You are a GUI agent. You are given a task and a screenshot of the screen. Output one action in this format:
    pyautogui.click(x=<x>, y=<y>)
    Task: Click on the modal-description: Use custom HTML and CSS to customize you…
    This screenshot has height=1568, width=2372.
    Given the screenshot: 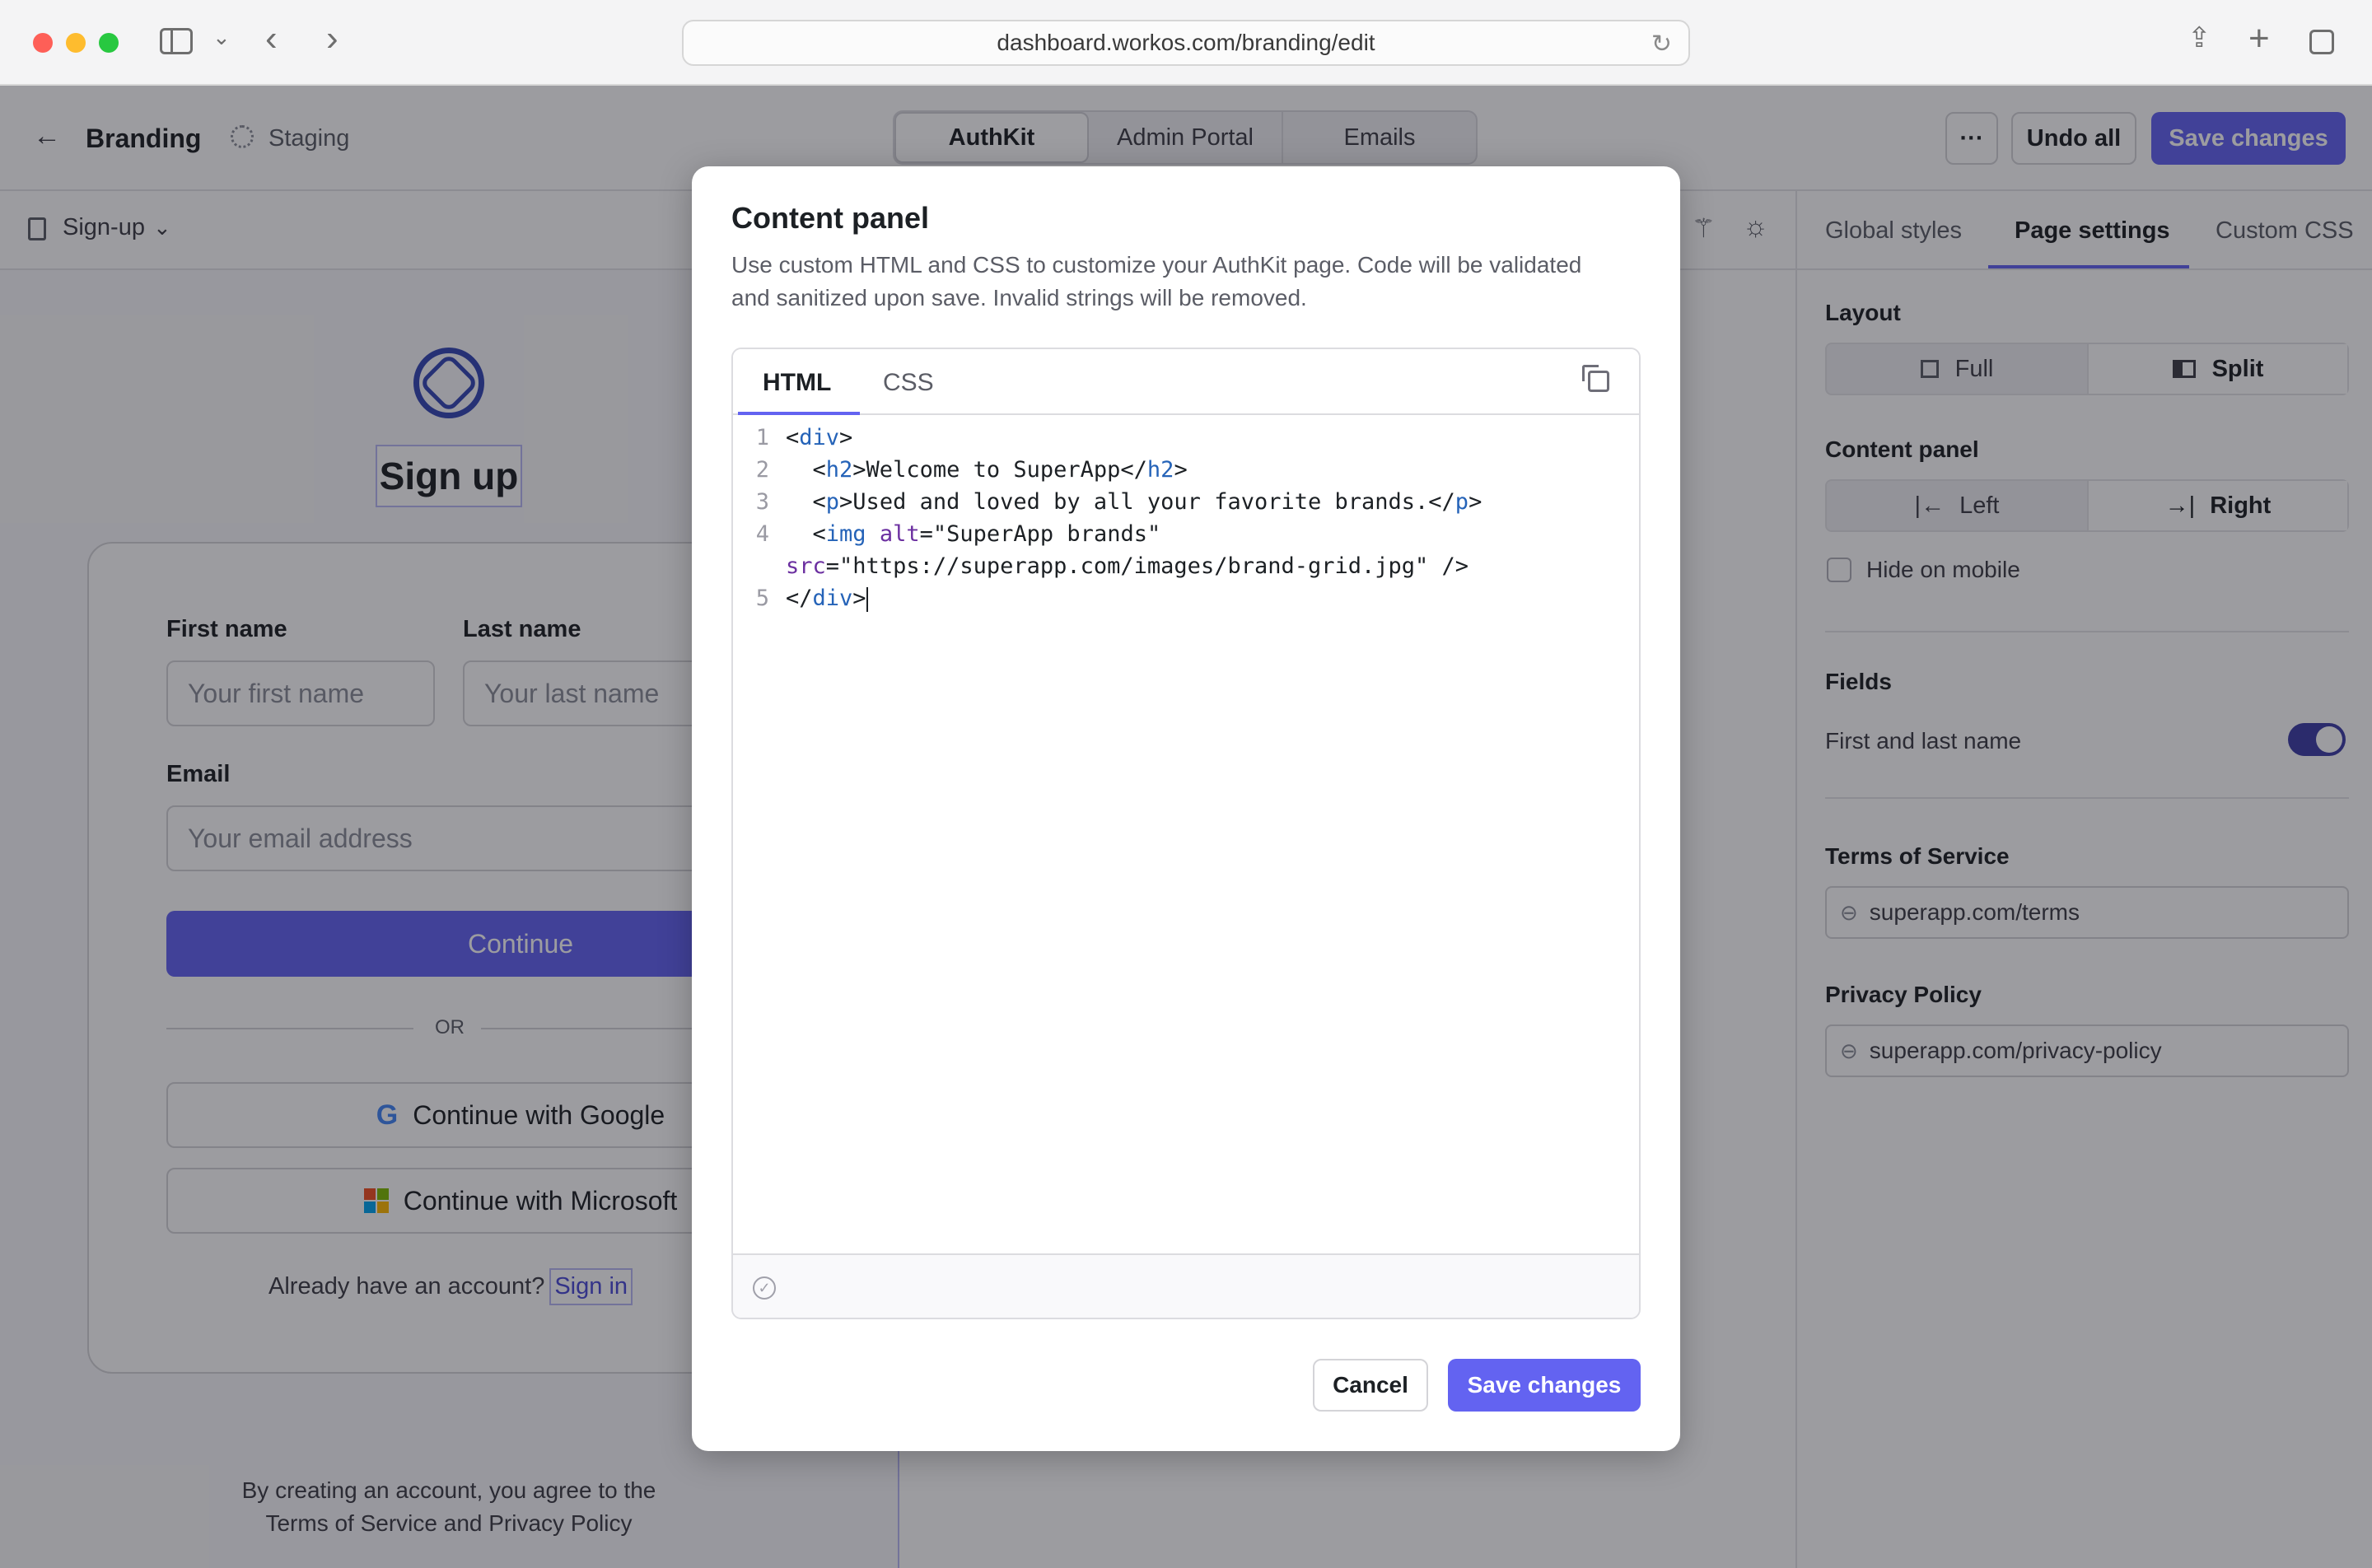 What is the action you would take?
    pyautogui.click(x=1156, y=282)
    